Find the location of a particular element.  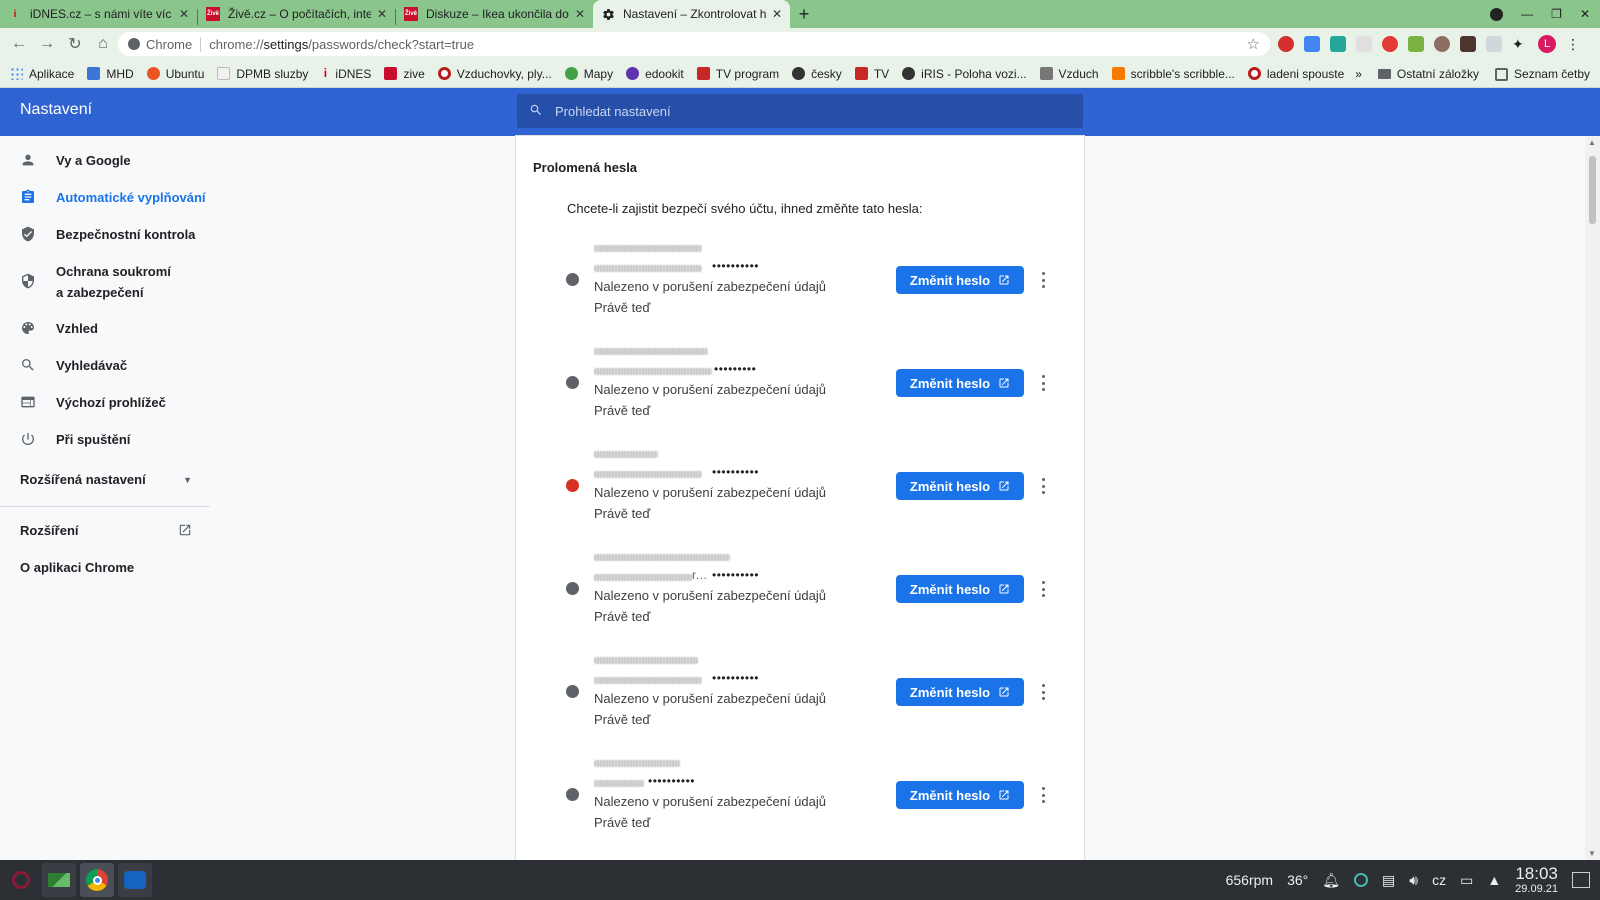

tray-expand-icon: ▲ is located at coordinates (1494, 880).